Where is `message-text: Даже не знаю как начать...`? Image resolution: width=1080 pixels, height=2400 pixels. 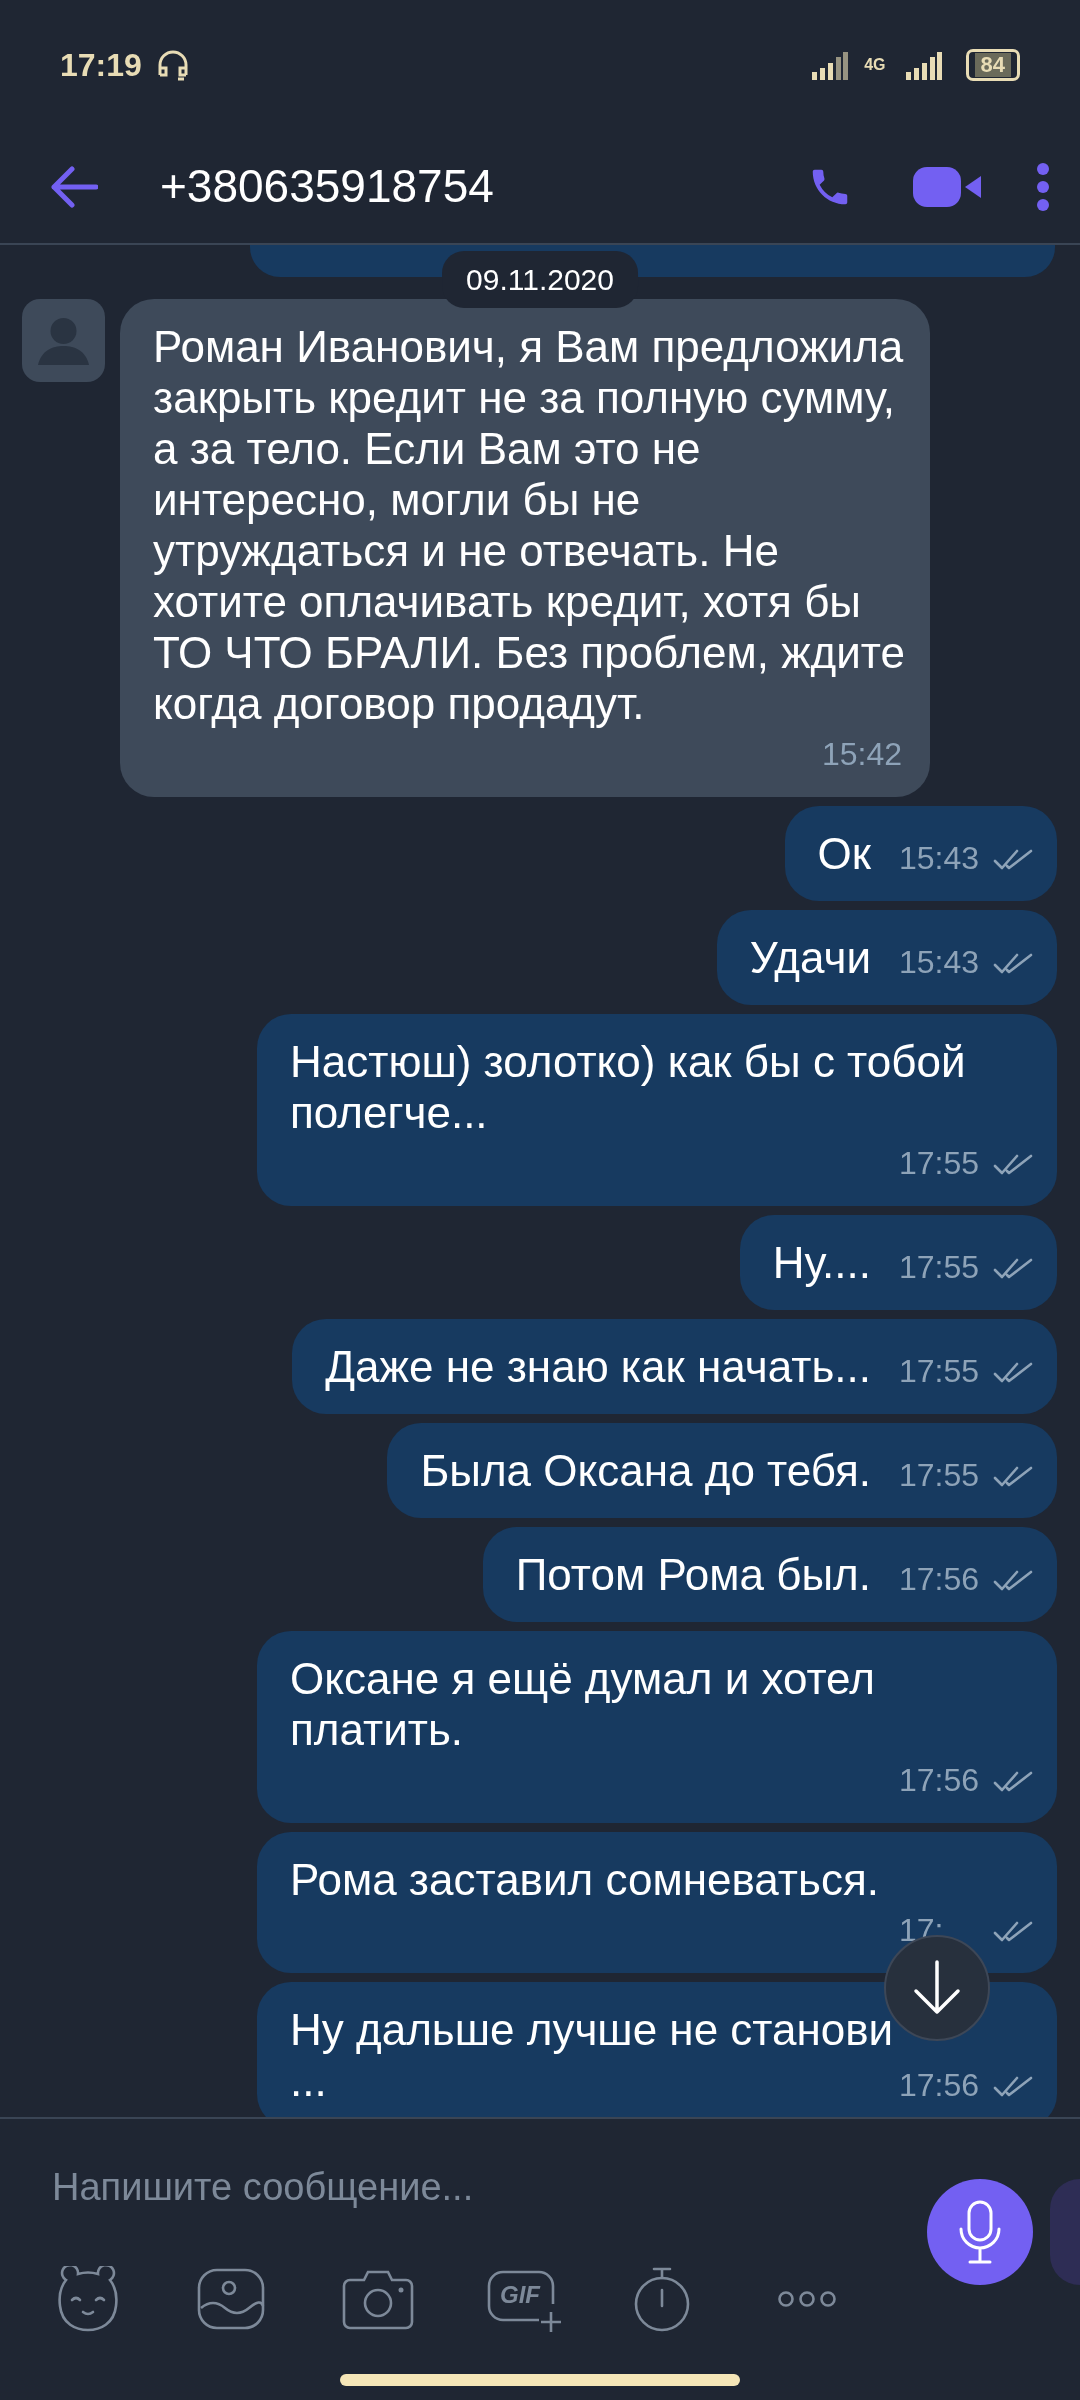
message-text: Даже не знаю как начать... is located at coordinates (598, 1366).